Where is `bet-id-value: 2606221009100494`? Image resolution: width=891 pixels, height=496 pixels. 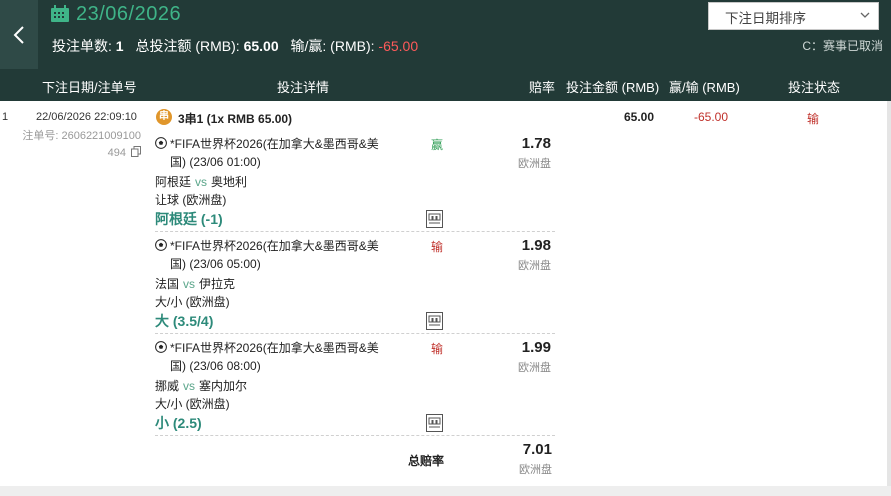
bet-id-value: 2606221009100494 is located at coordinates (101, 144).